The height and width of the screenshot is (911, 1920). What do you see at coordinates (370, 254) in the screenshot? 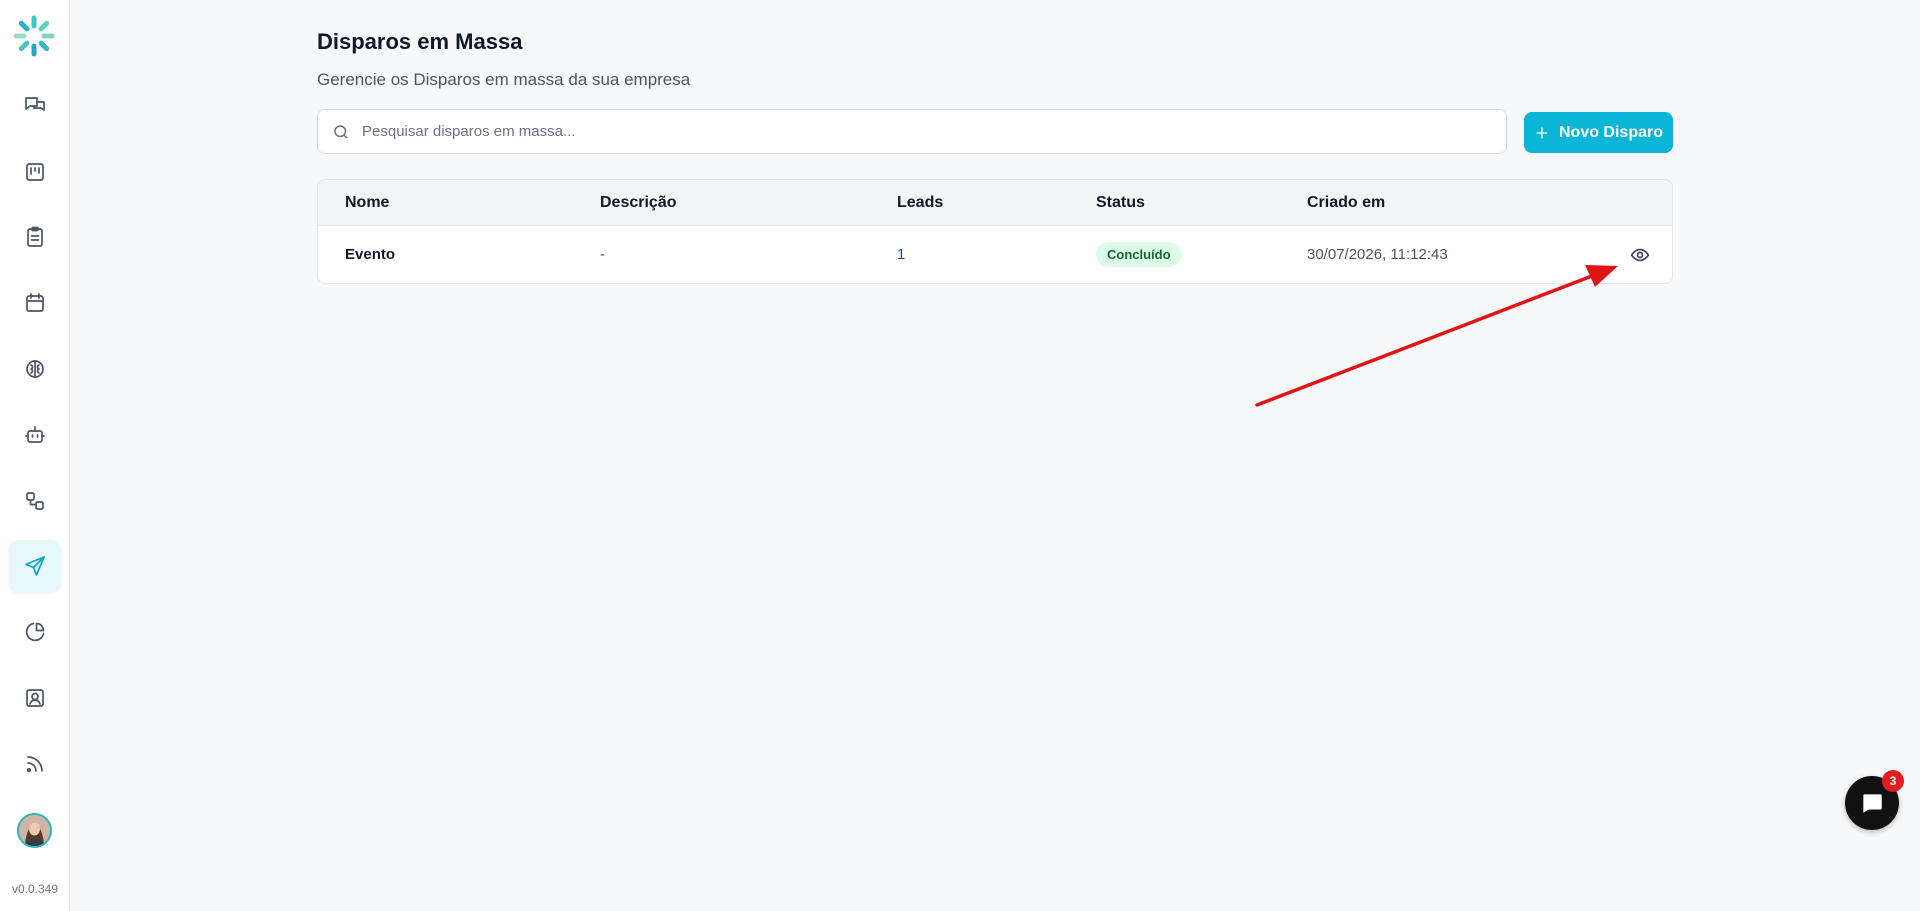
I see `cell-nome: Evento` at bounding box center [370, 254].